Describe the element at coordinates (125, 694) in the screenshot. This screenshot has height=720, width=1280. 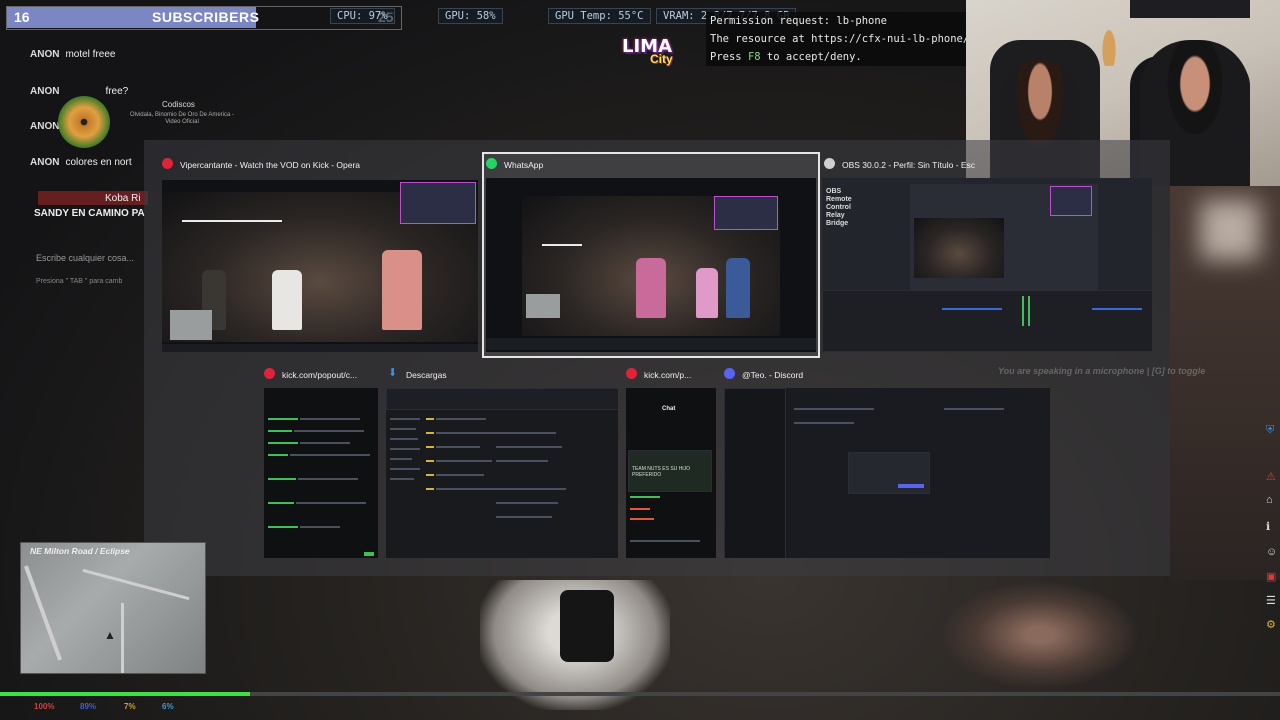
I see `health-bar` at that location.